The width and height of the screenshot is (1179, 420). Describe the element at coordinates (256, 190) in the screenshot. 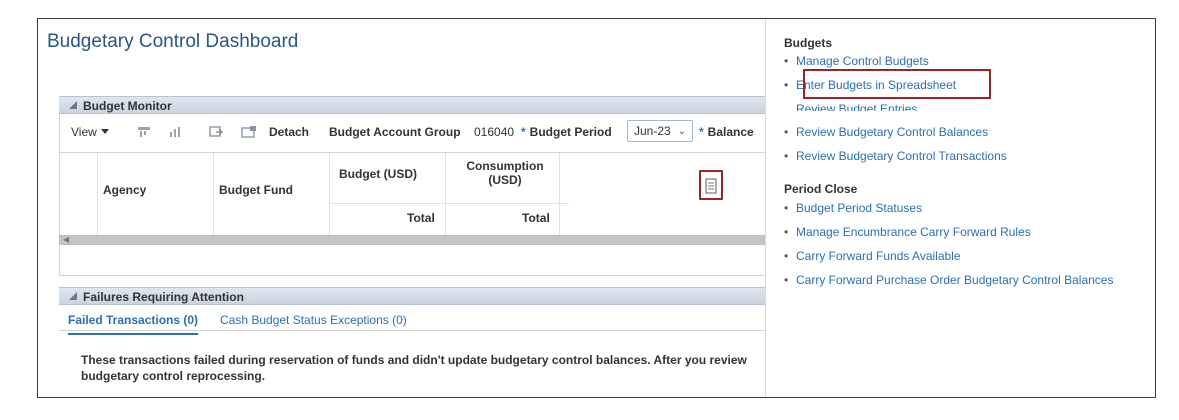

I see `column-header-budget-fund: Budget Fund` at that location.